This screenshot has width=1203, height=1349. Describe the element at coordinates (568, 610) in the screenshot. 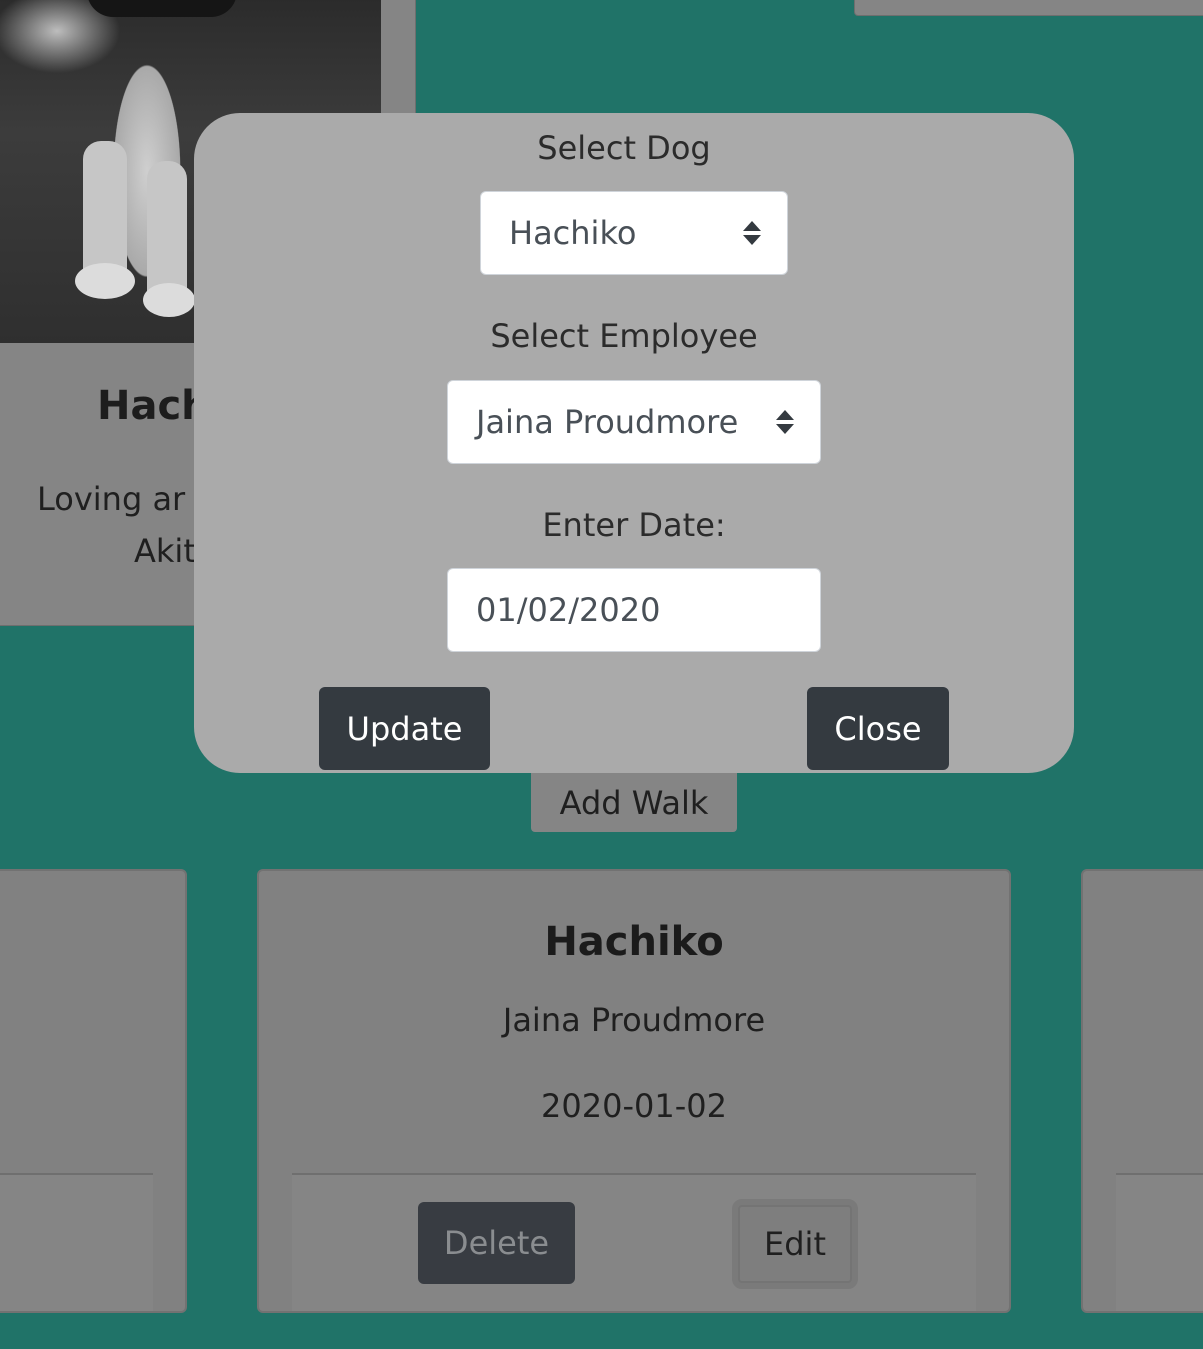

I see `date-input-value: 01/02/2020` at that location.